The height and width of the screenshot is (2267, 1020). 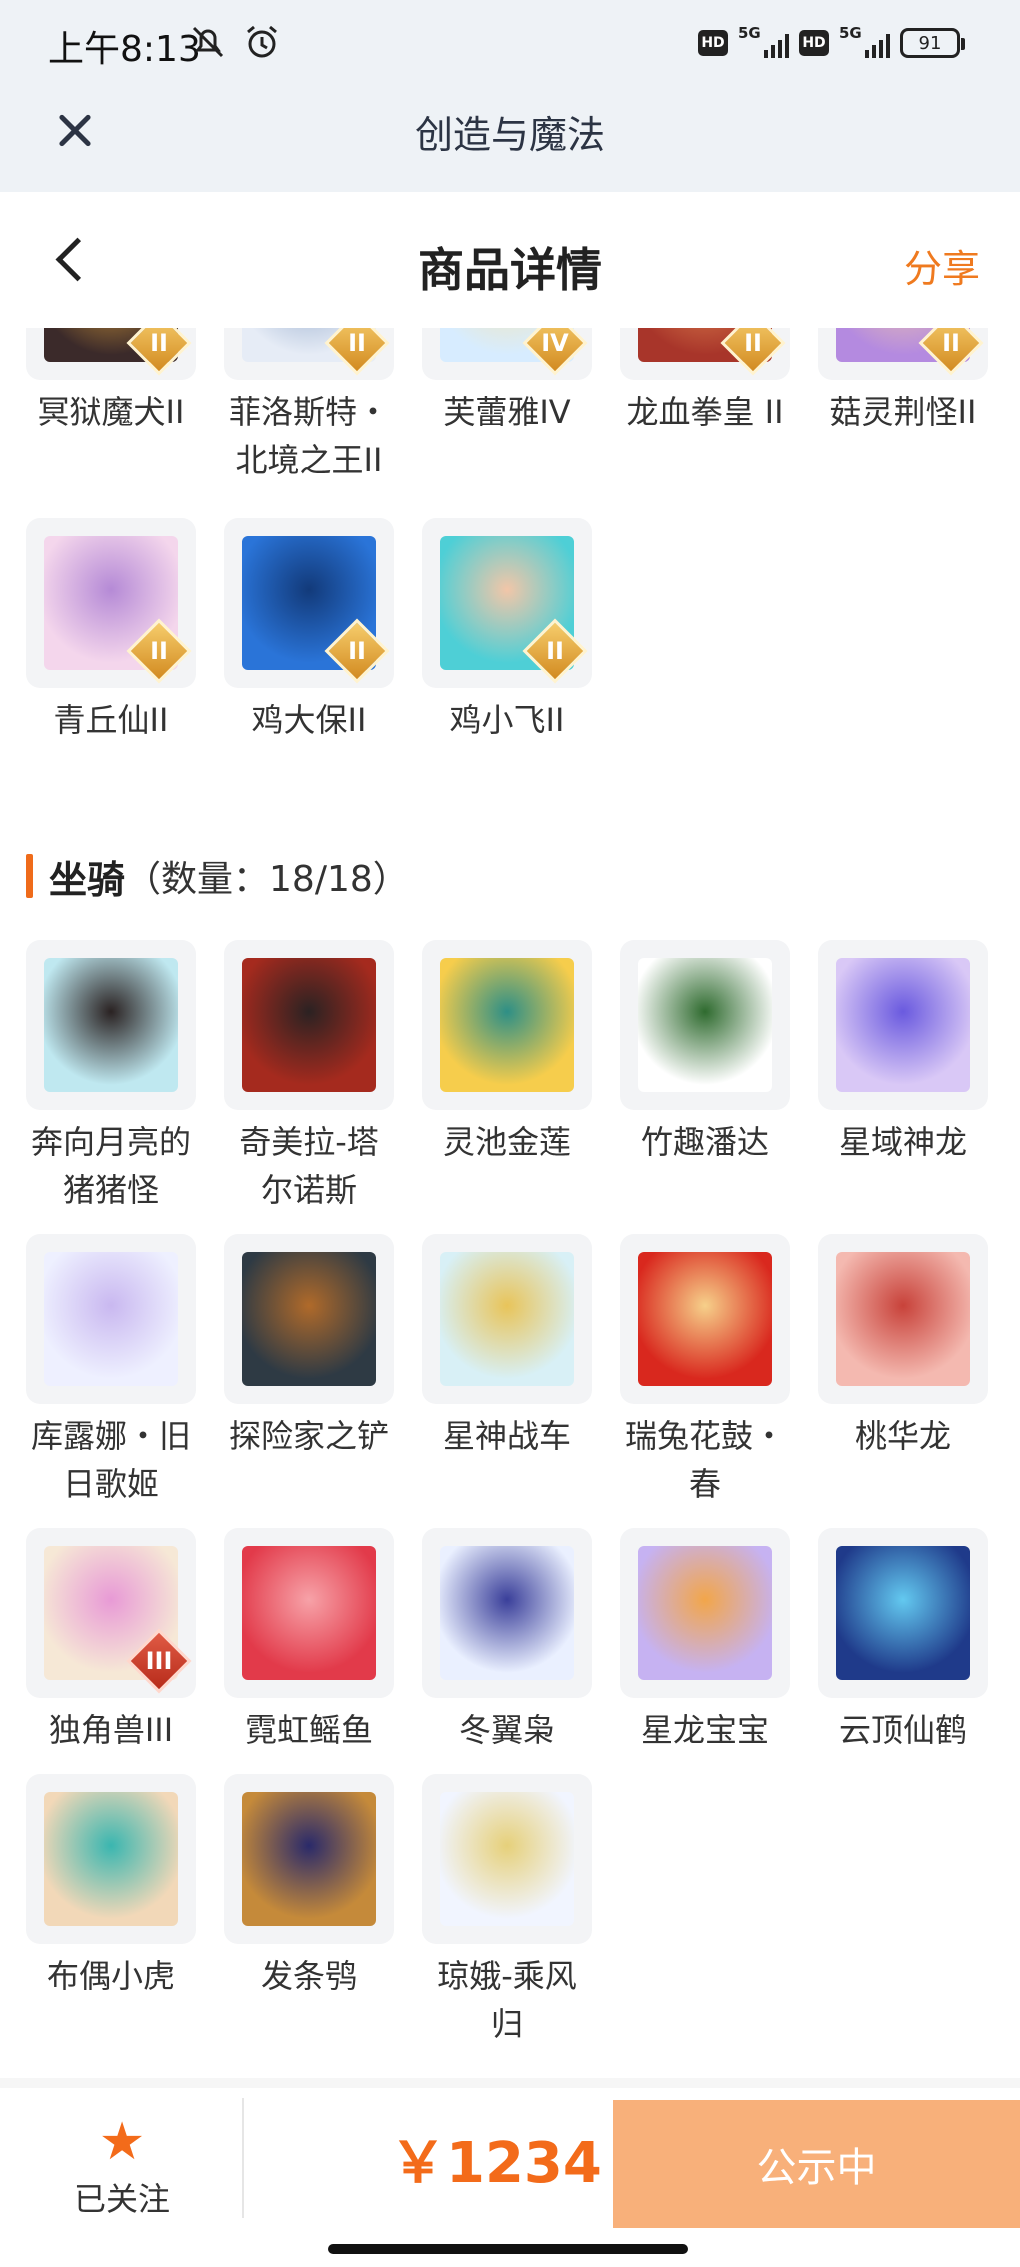 I want to click on grid-item: II 冥狱魔犬II, so click(x=111, y=406).